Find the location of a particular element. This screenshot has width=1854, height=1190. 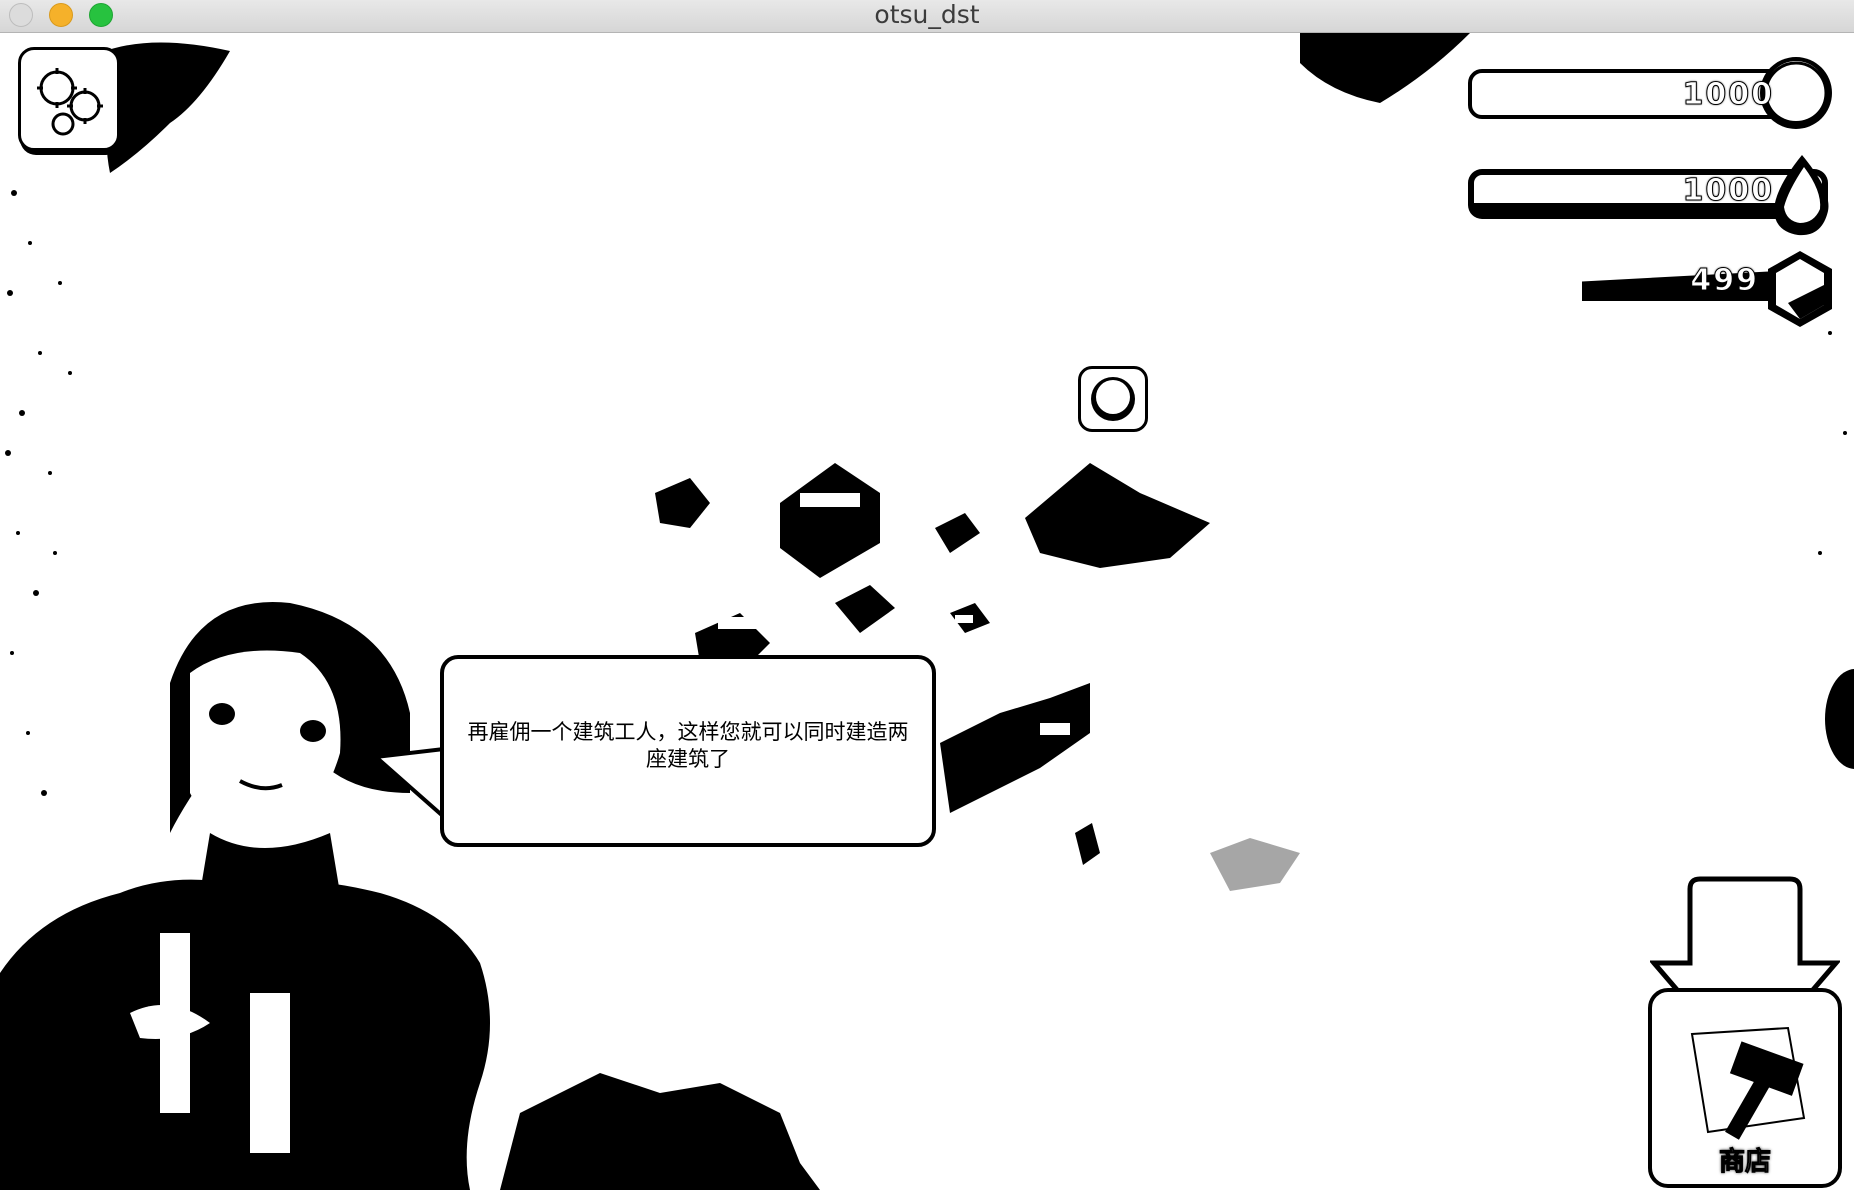

foliage-bottom is located at coordinates (660, 1131).